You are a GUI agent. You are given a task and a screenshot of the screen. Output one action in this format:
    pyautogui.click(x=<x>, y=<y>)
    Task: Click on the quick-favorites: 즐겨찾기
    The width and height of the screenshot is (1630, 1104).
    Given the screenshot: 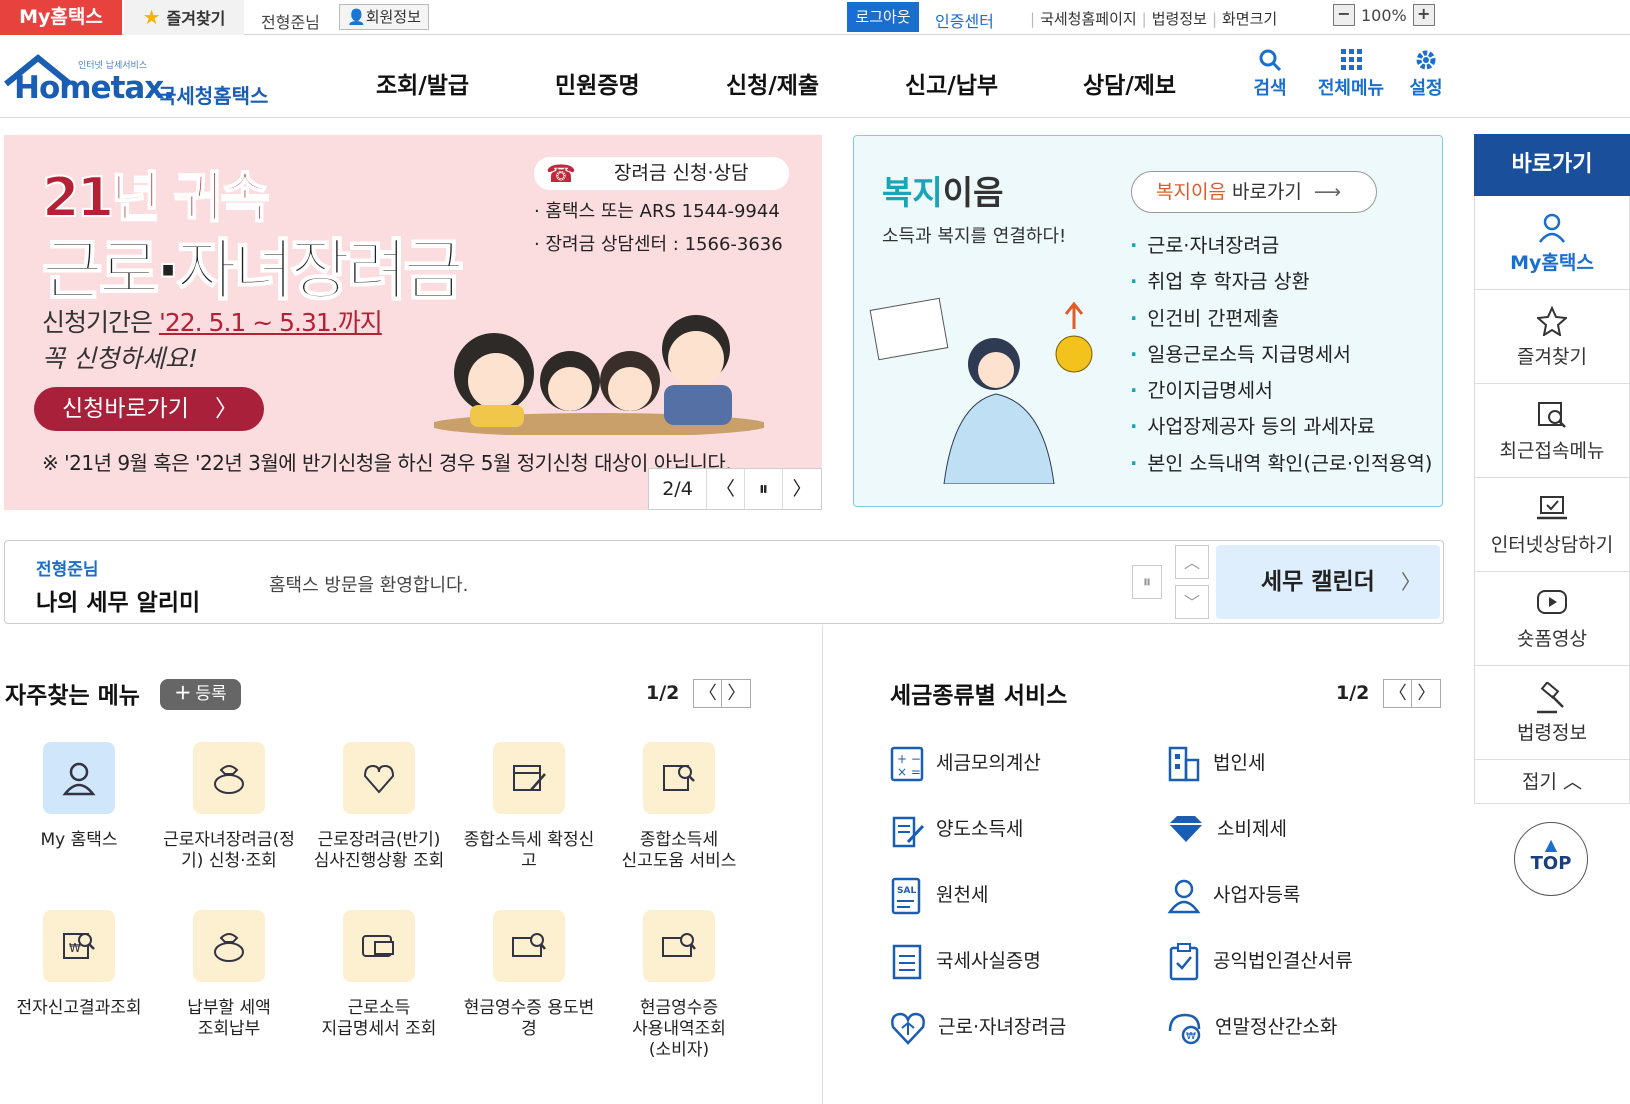 What is the action you would take?
    pyautogui.click(x=1552, y=337)
    